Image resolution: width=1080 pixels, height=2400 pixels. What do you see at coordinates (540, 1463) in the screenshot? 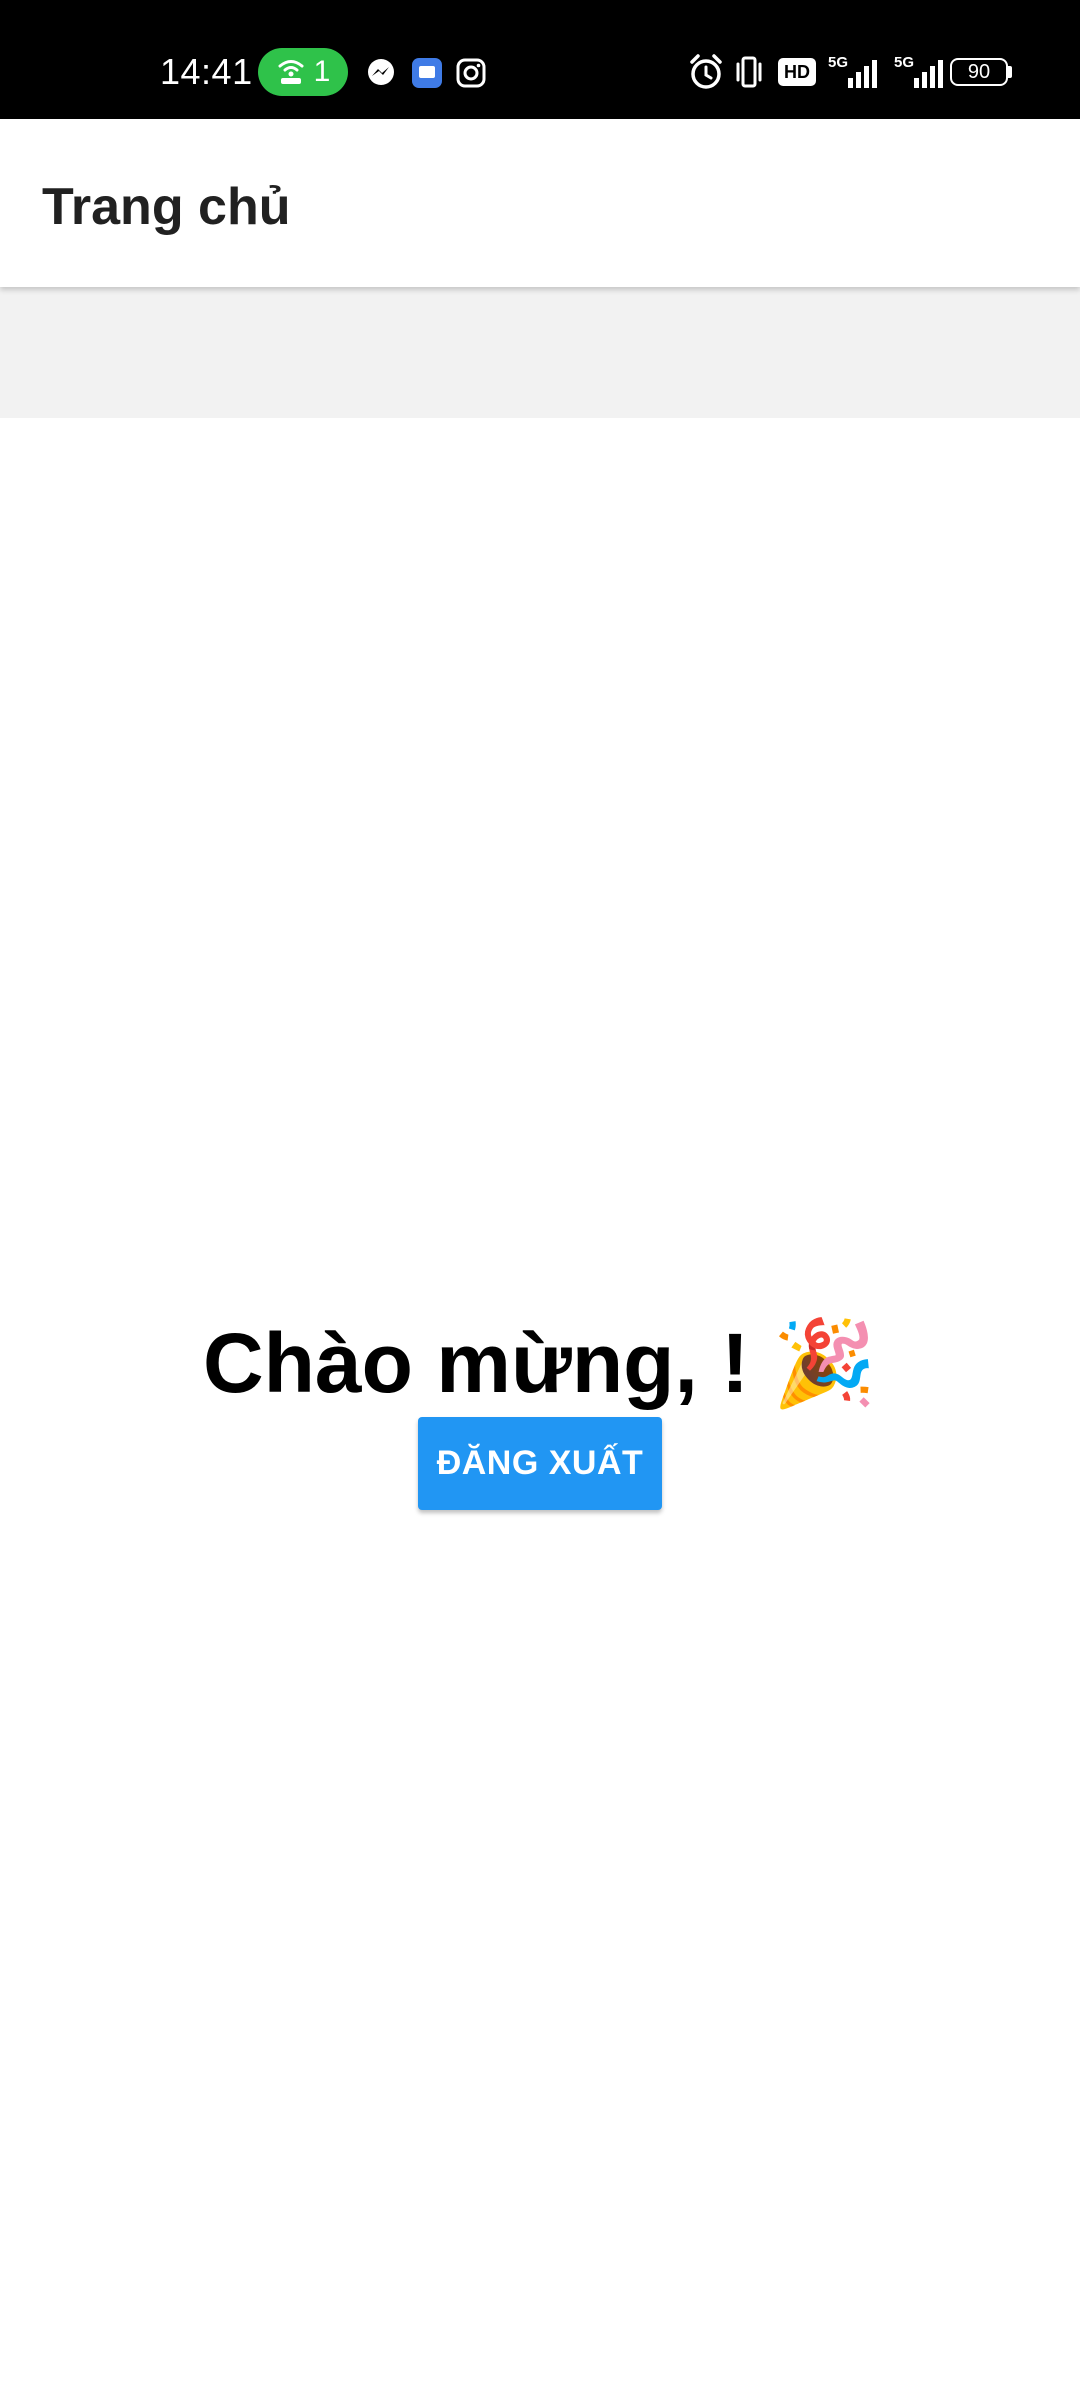
I see `logout-button: ĐĂNG XUẤT` at bounding box center [540, 1463].